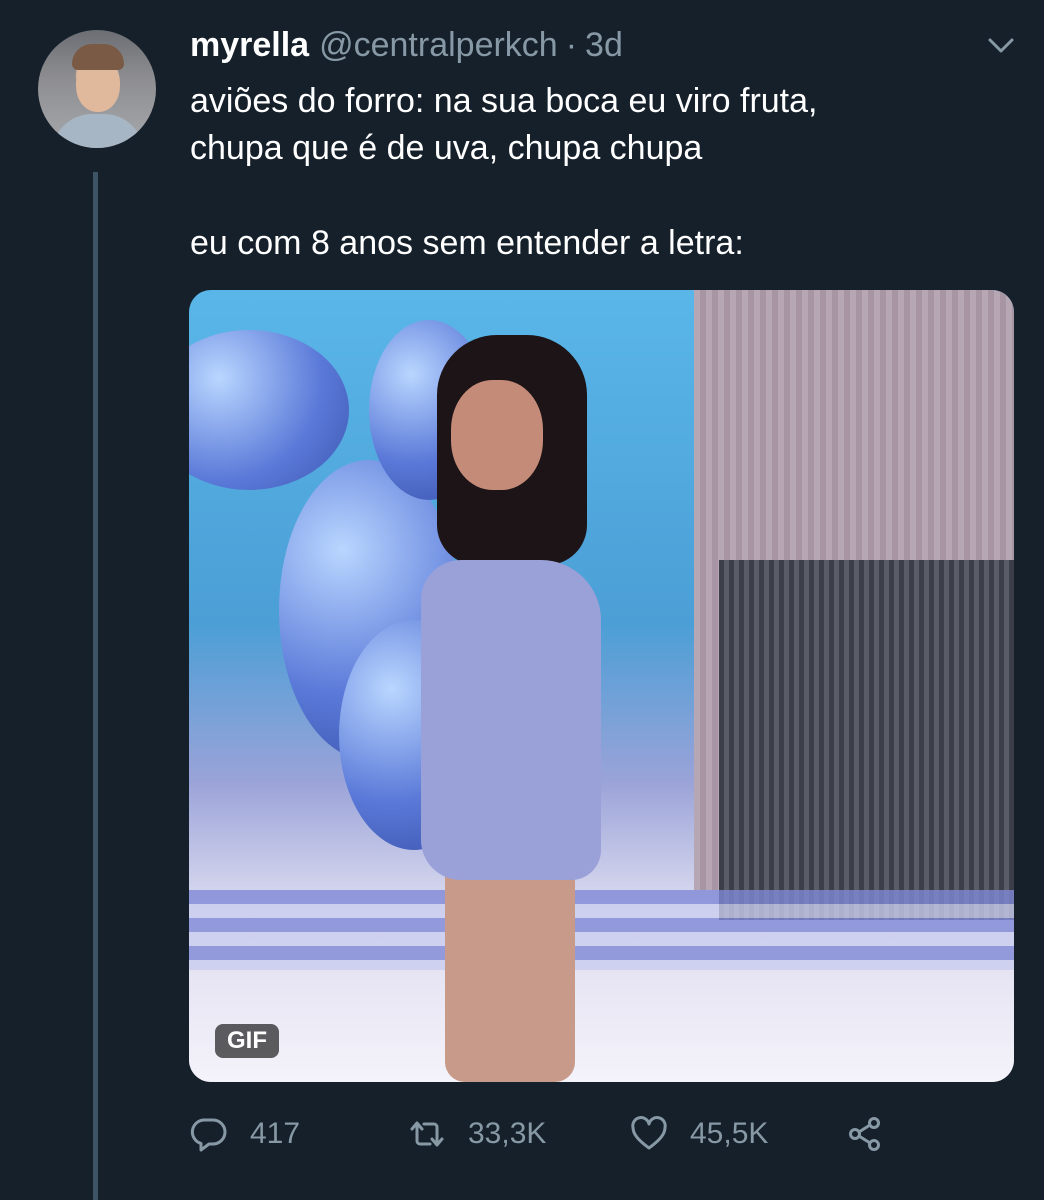 Image resolution: width=1044 pixels, height=1200 pixels. I want to click on avatar-hair, so click(98, 57).